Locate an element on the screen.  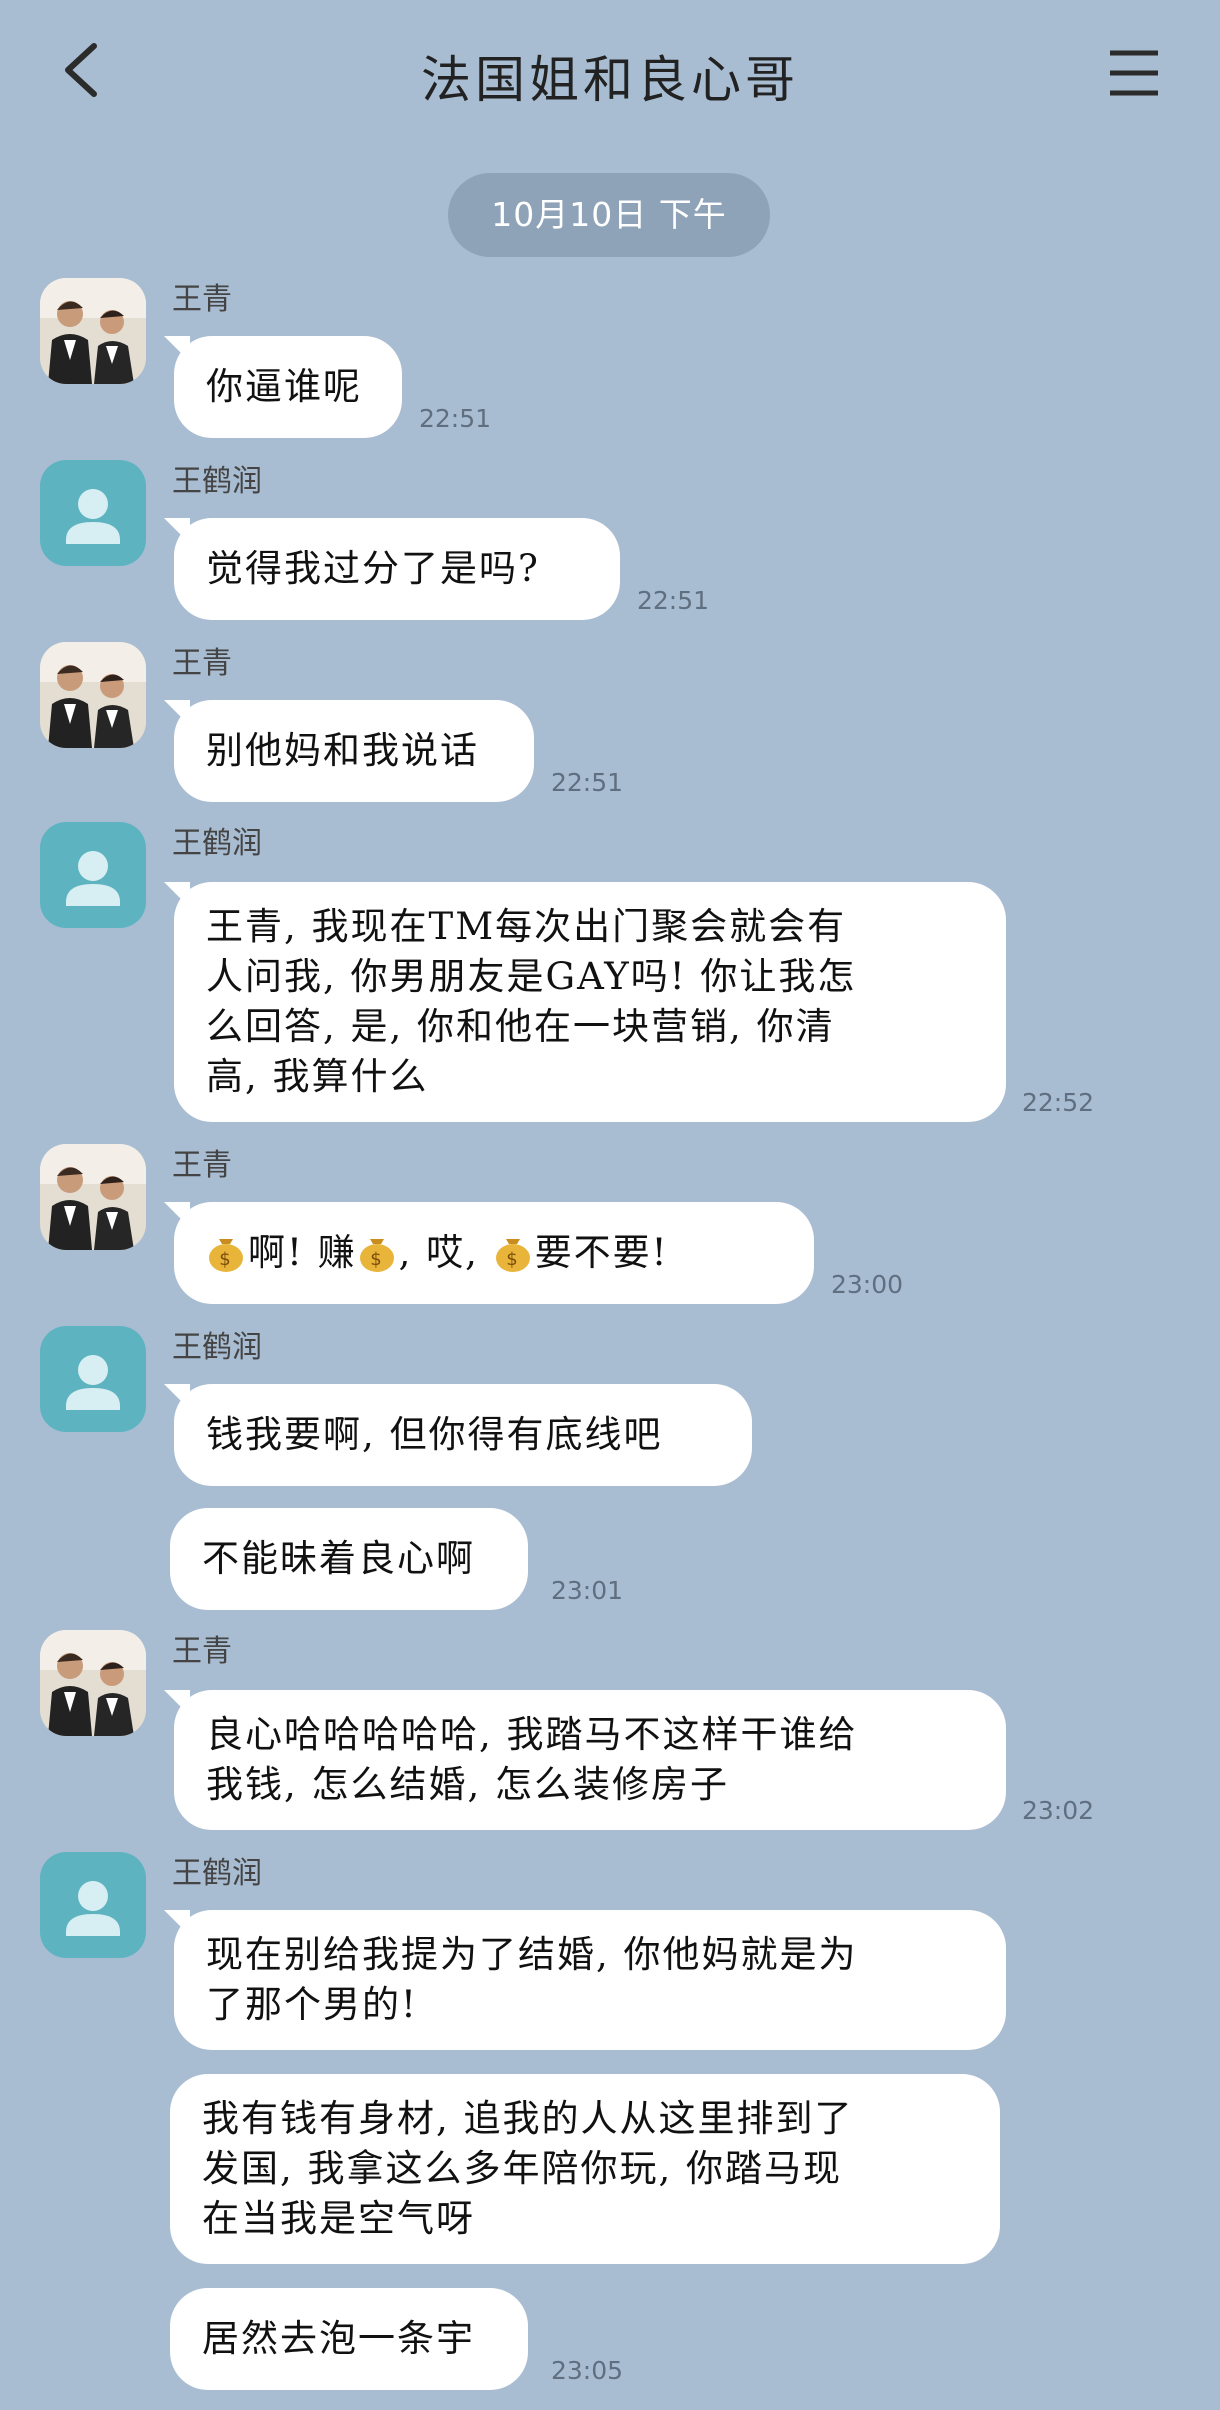
message-bubble: 不能昧着良心啊 is located at coordinates (349, 1559).